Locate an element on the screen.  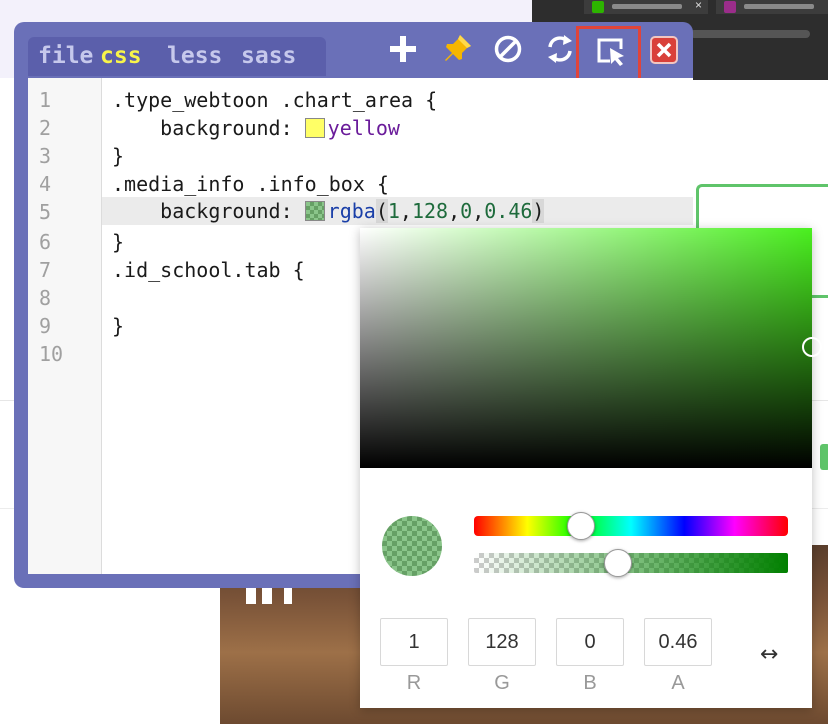
line-number: 4 is located at coordinates (45, 184).